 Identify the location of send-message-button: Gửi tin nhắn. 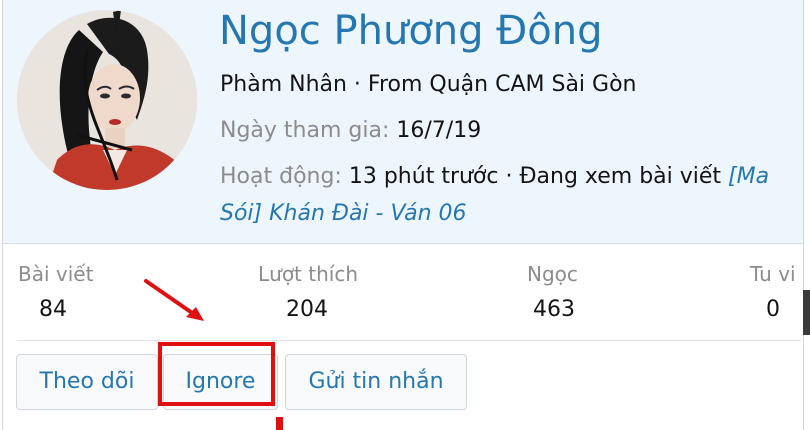
(376, 382).